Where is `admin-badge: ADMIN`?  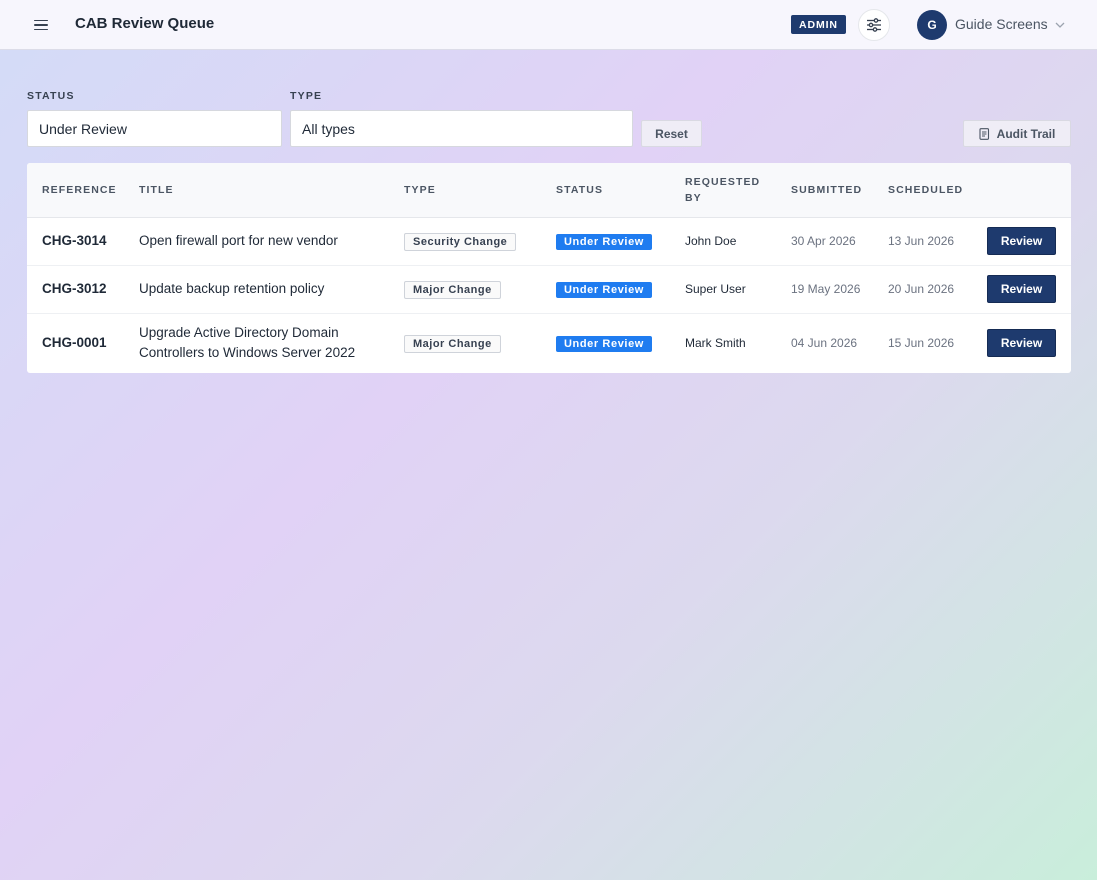 admin-badge: ADMIN is located at coordinates (818, 24).